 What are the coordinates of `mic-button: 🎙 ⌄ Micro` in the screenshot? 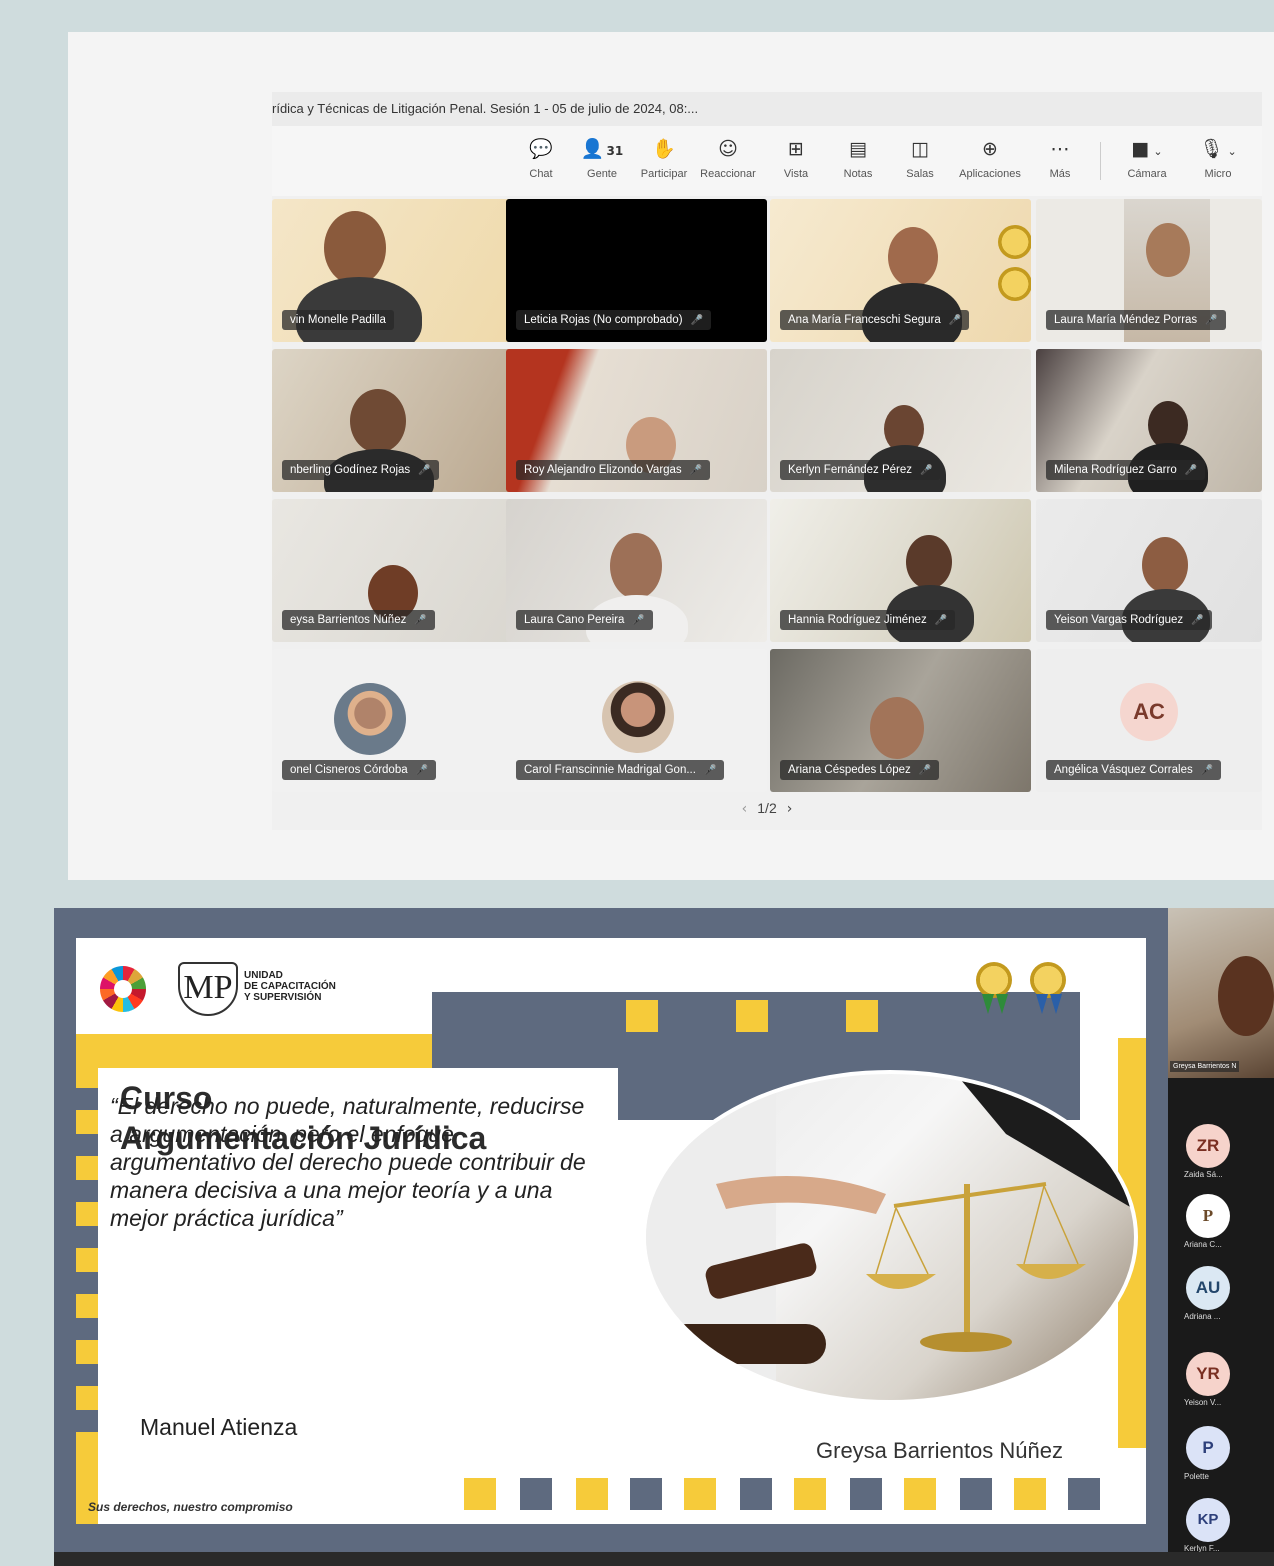 It's located at (1218, 158).